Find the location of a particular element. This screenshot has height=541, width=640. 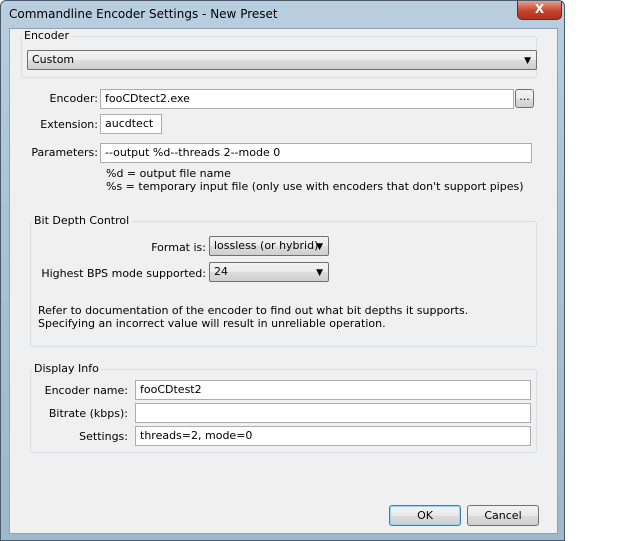

bitrate-input is located at coordinates (333, 413).